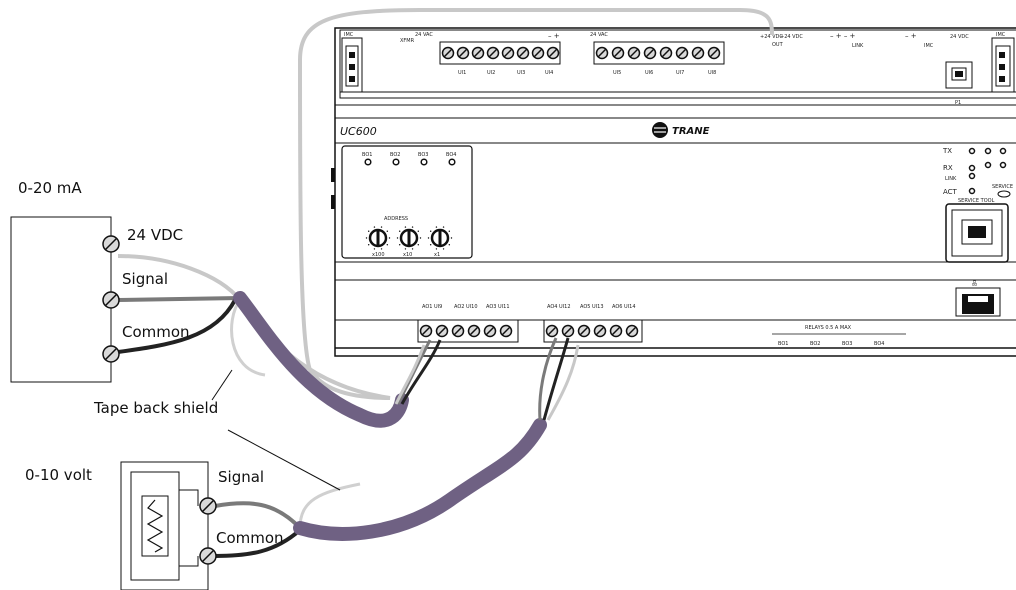  What do you see at coordinates (367, 155) in the screenshot?
I see `bo-led-label: BO1` at bounding box center [367, 155].